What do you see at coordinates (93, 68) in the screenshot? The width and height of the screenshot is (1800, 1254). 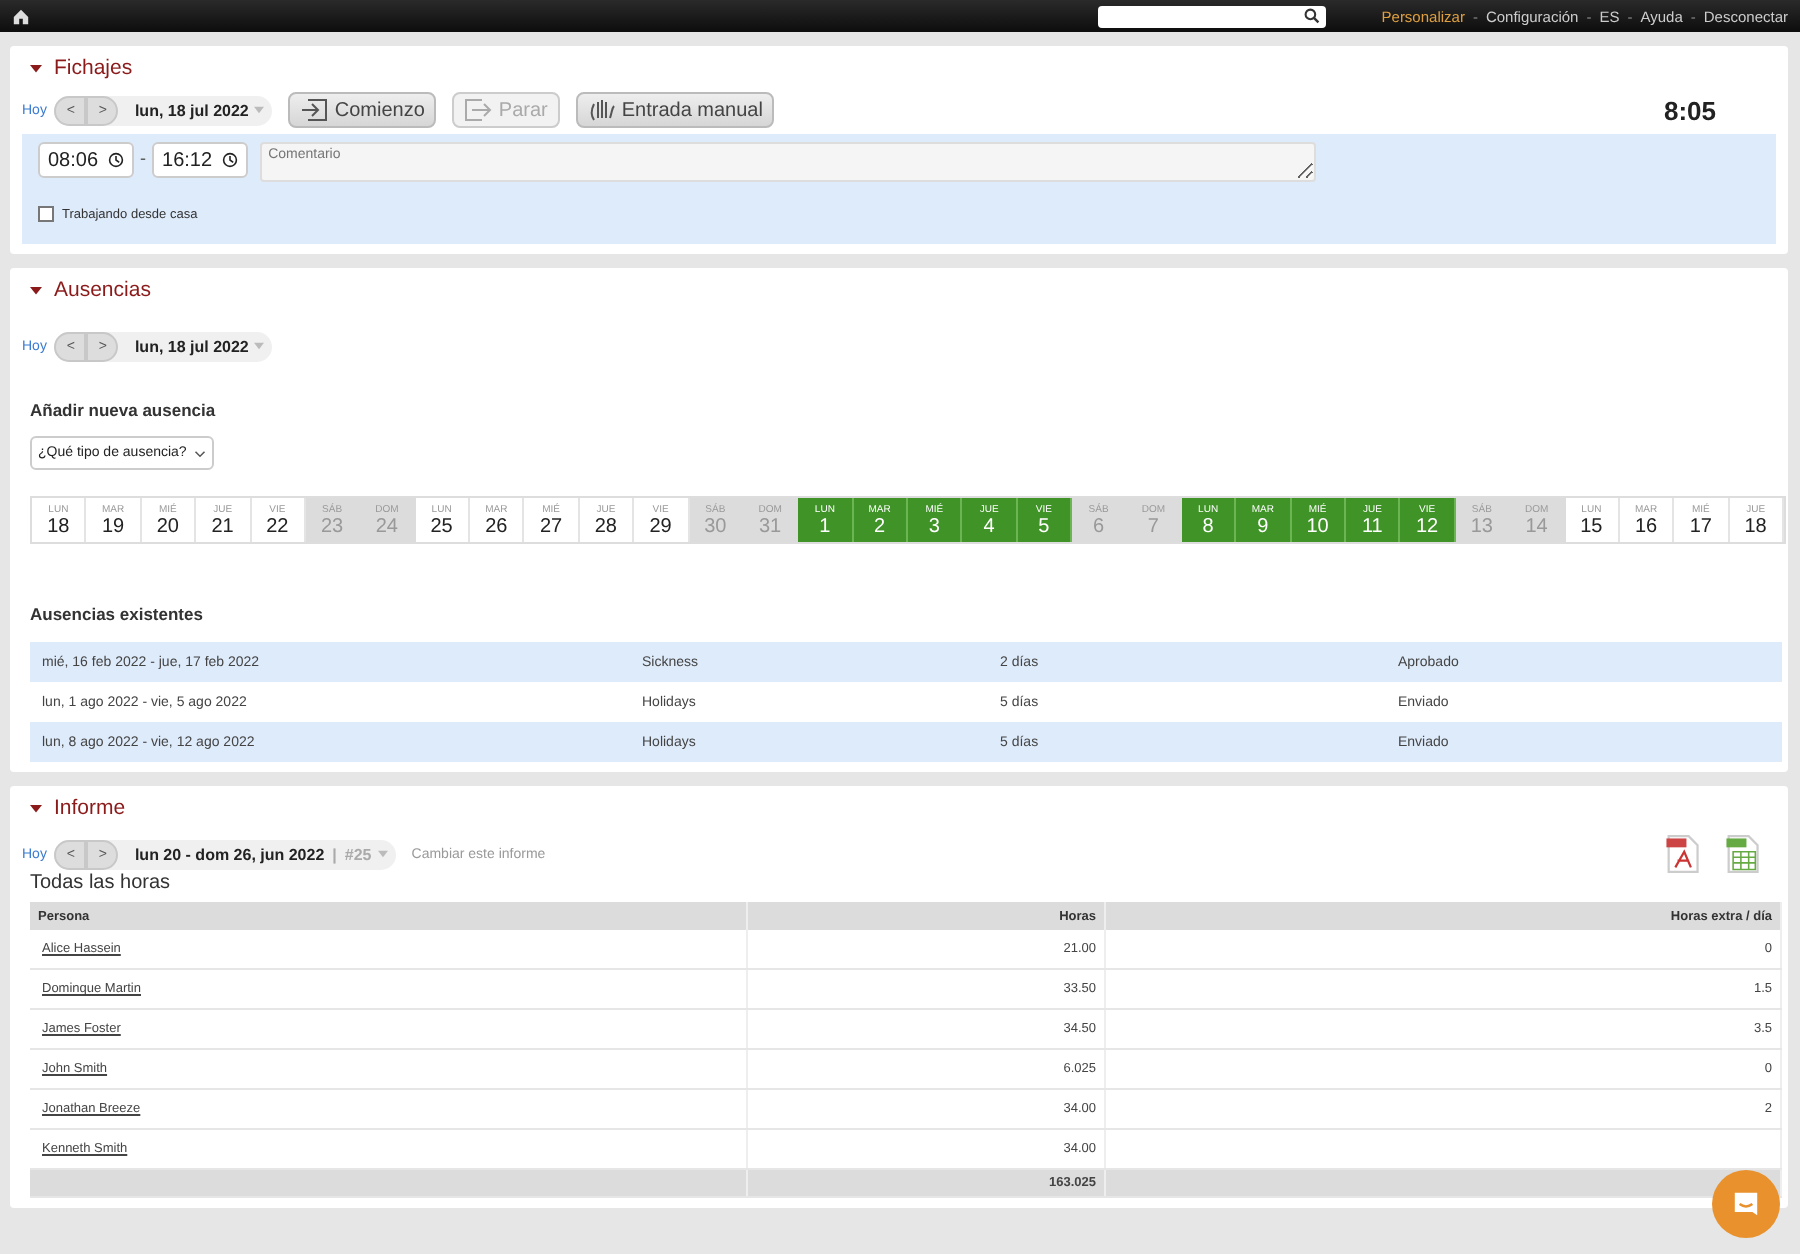 I see `section-title: Fichajes` at bounding box center [93, 68].